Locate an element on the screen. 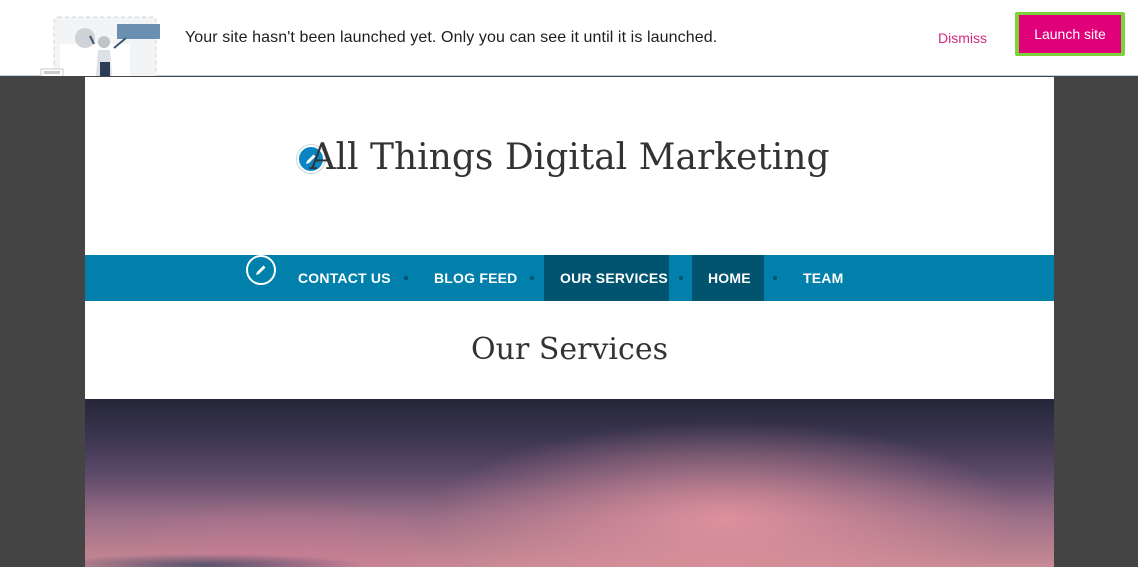 The height and width of the screenshot is (567, 1138). launch-button-highlight: Launch site is located at coordinates (1070, 34).